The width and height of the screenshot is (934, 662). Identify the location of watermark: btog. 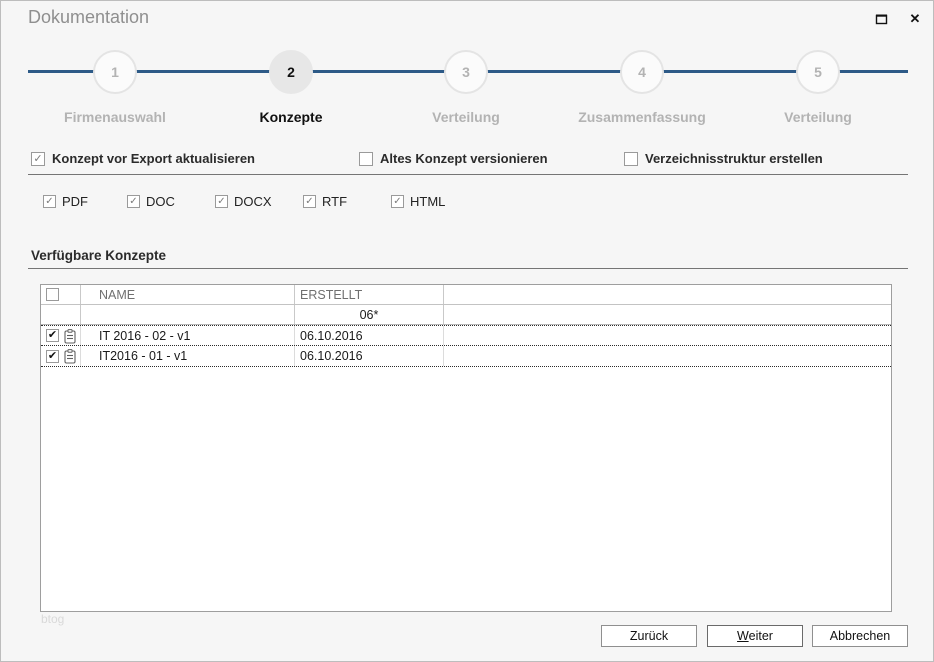
(53, 619).